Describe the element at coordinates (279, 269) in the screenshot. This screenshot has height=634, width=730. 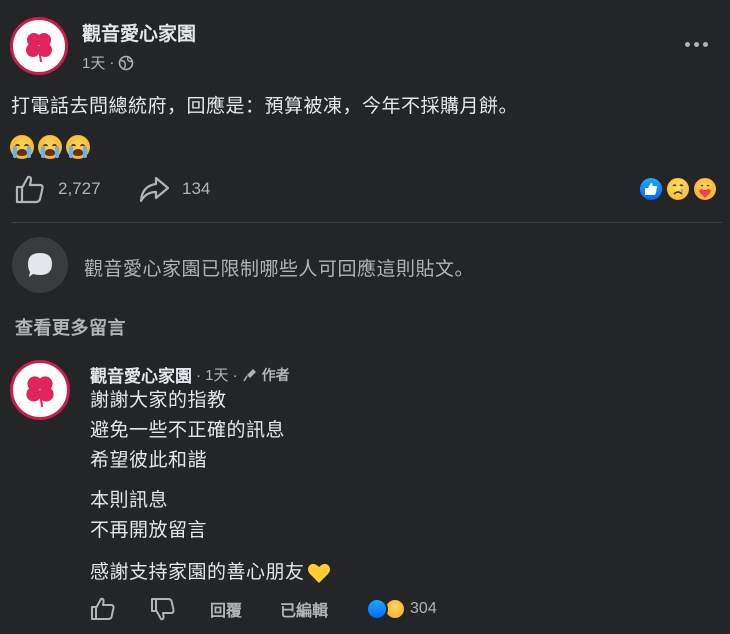
I see `restriction-notice: 觀音愛心家園已限制哪些人可回應這則貼文。` at that location.